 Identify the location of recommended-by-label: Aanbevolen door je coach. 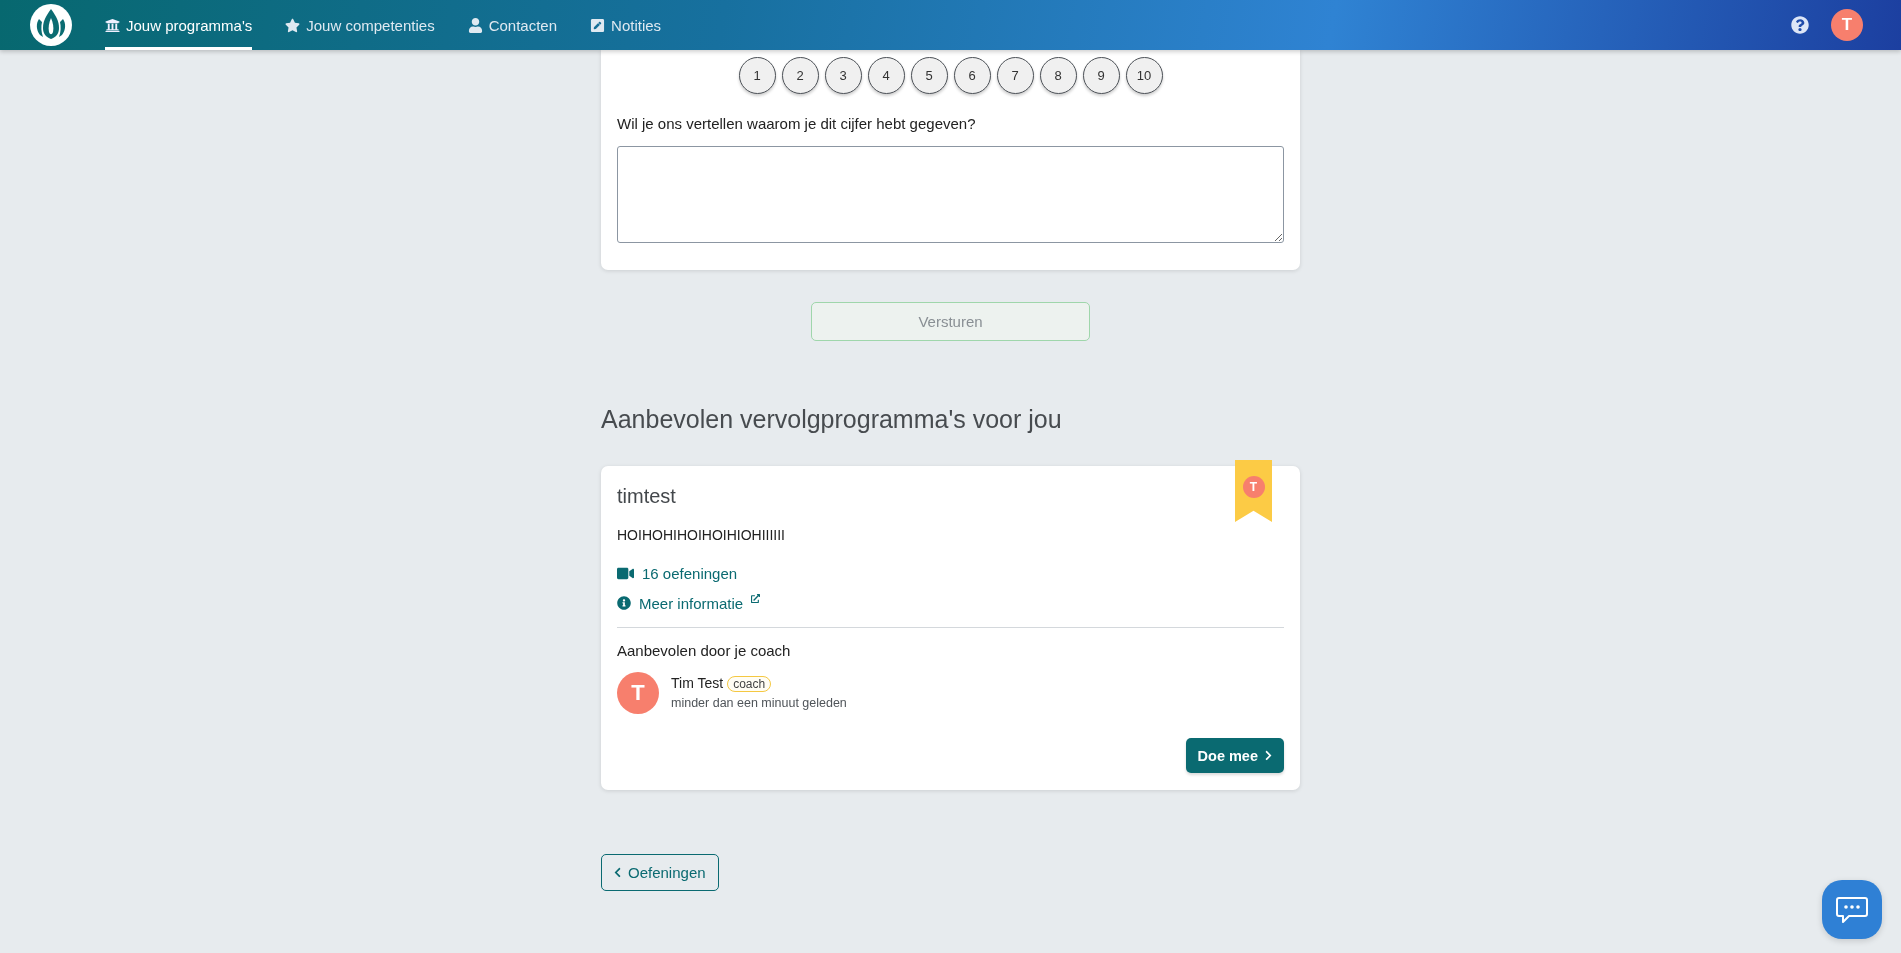
(704, 651).